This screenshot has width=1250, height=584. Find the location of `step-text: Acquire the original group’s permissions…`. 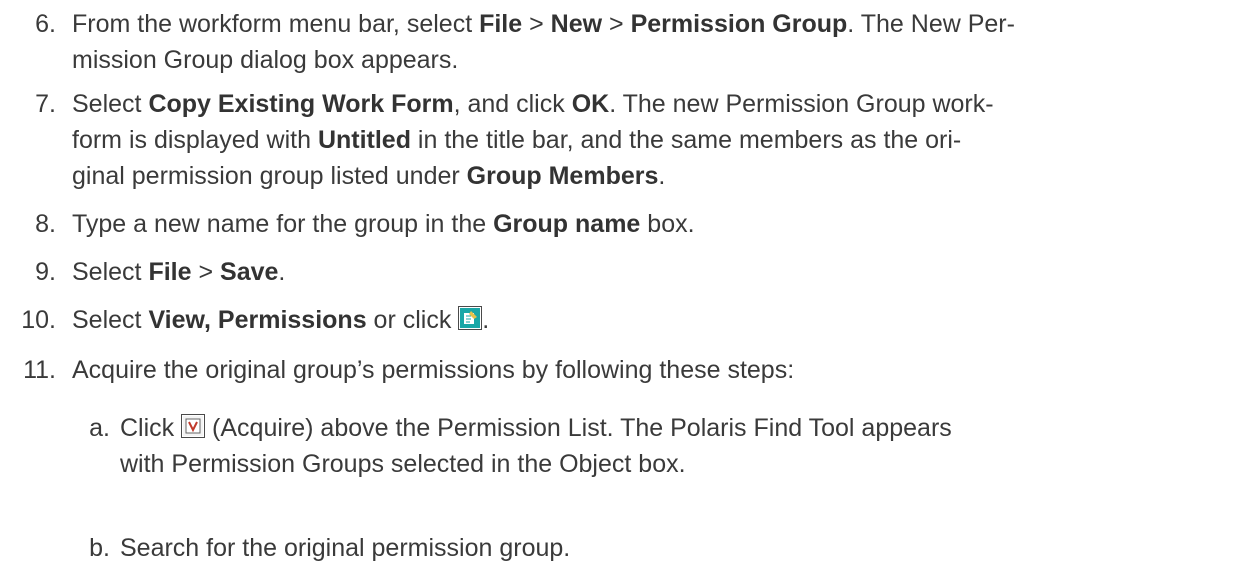

step-text: Acquire the original group’s permissions… is located at coordinates (652, 370).